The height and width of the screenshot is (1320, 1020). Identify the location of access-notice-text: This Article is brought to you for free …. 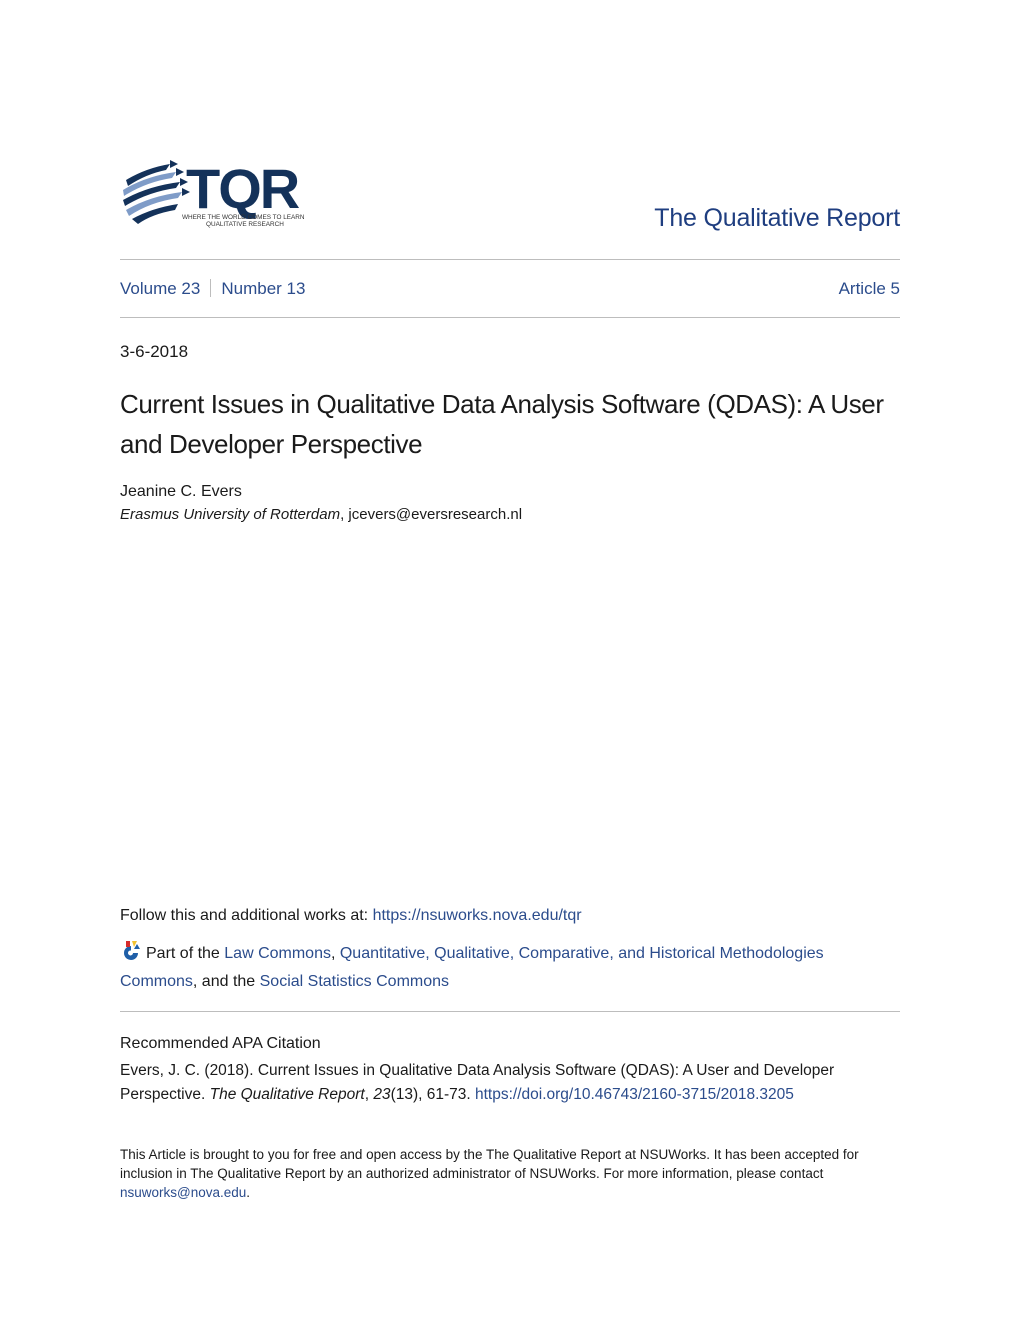
(489, 1164).